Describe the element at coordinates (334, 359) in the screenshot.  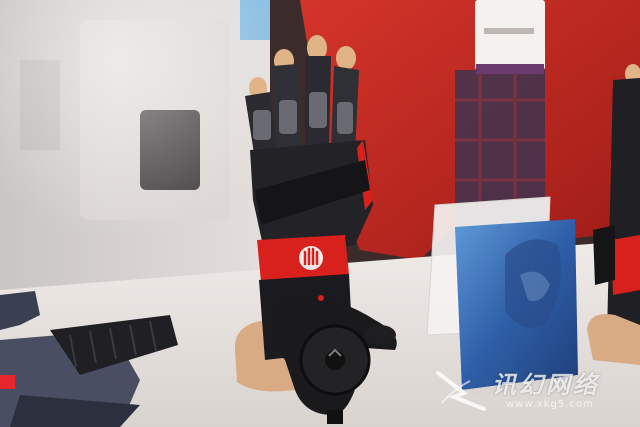
I see `vive-tracker-puck` at that location.